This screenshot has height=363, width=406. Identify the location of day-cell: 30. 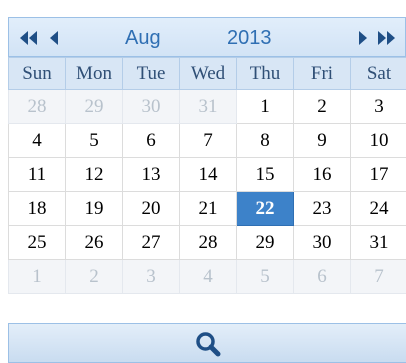
(322, 242).